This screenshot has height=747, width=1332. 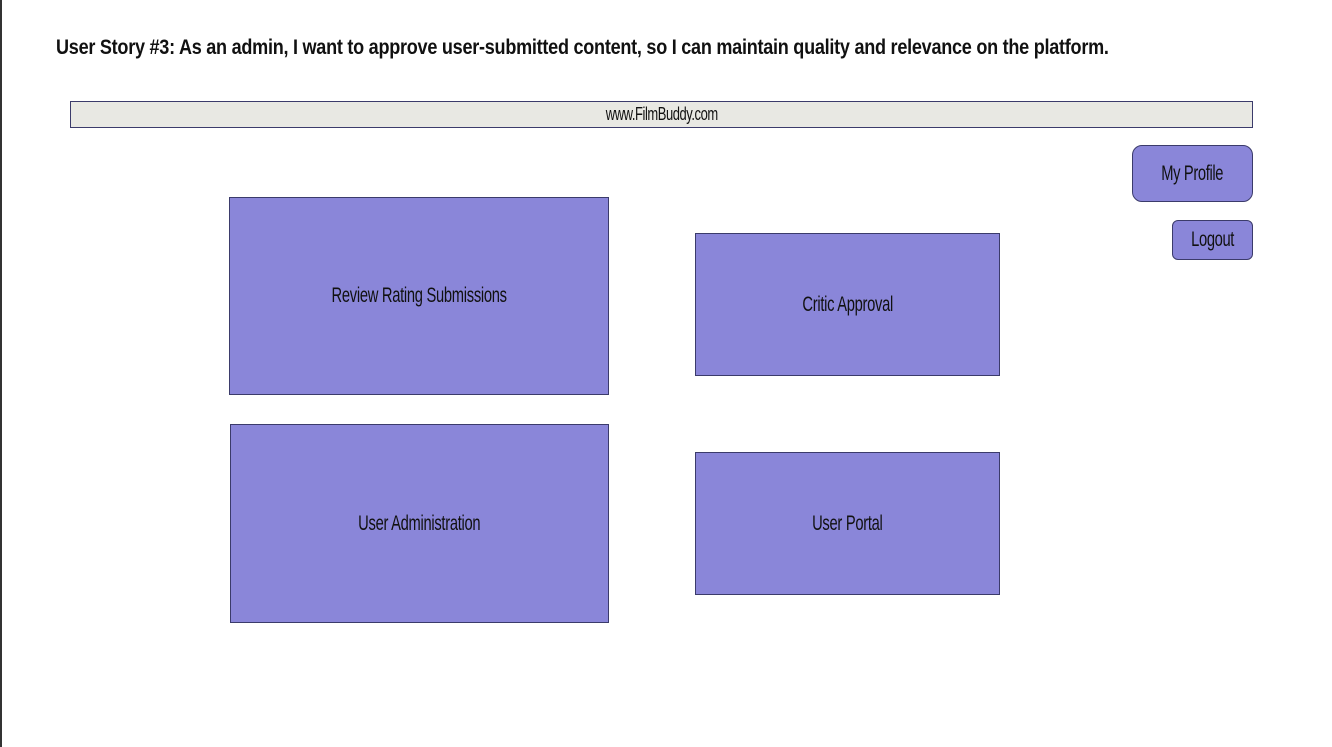 I want to click on user-portal-tile: User Portal, so click(x=847, y=523).